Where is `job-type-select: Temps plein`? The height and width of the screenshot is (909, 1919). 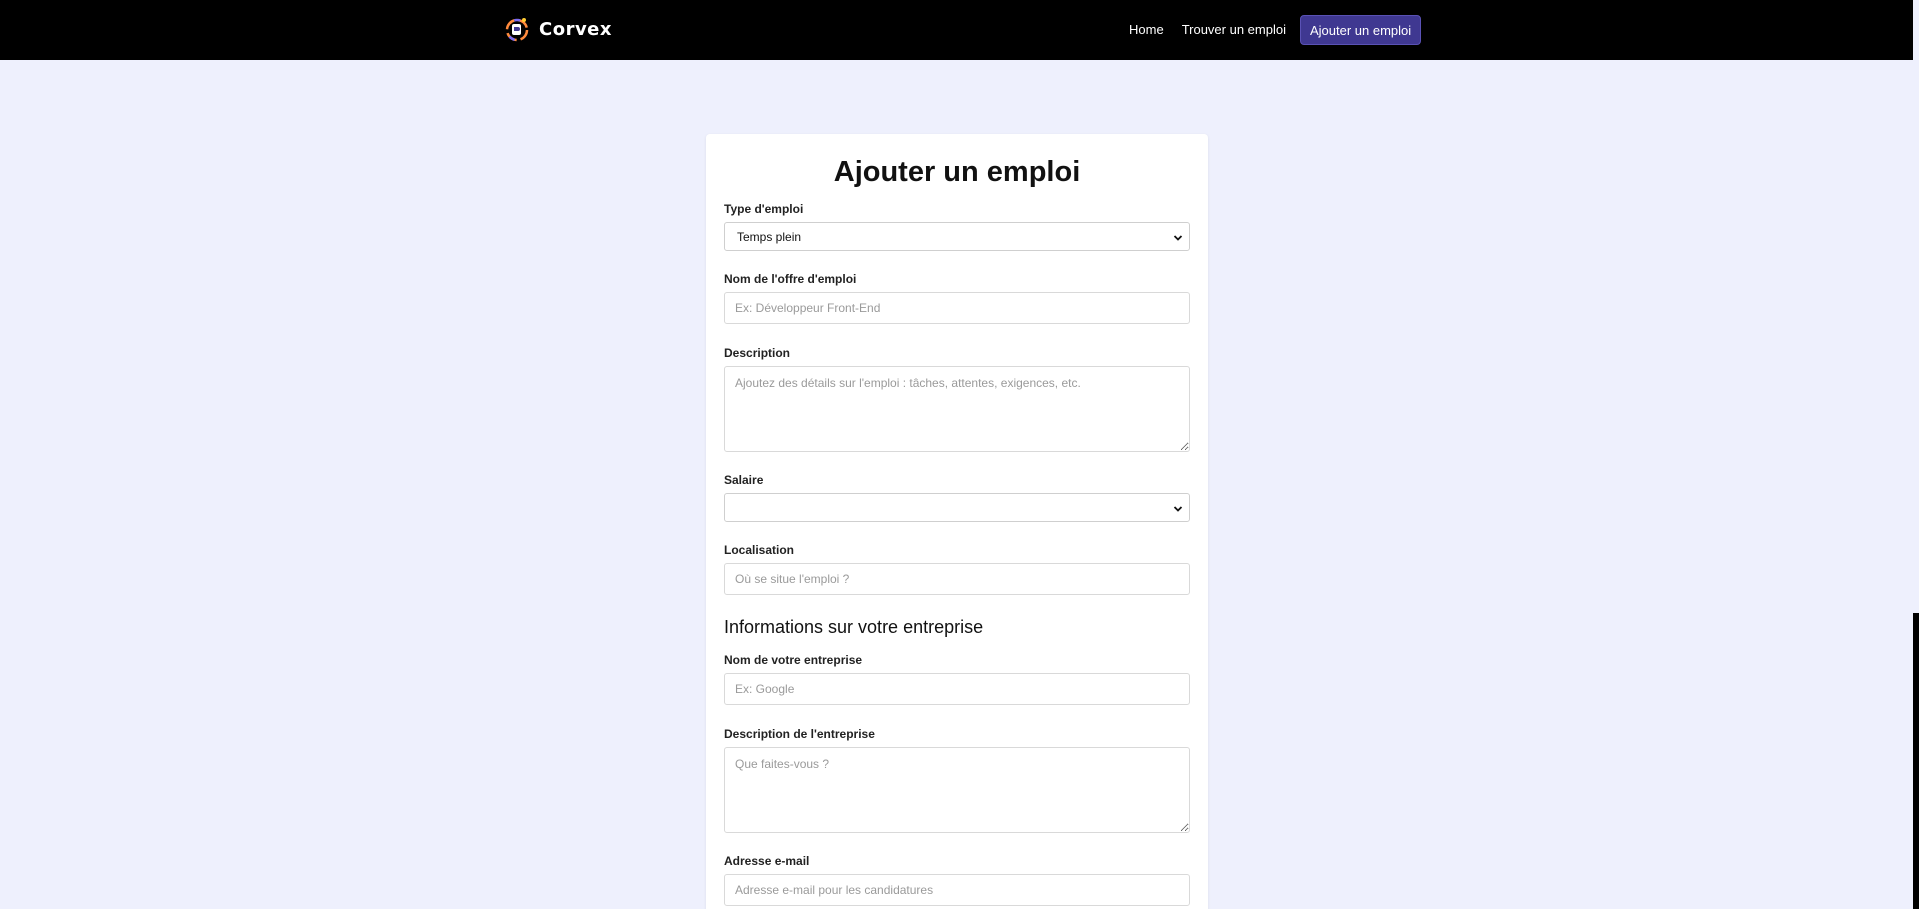
job-type-select: Temps plein is located at coordinates (957, 236).